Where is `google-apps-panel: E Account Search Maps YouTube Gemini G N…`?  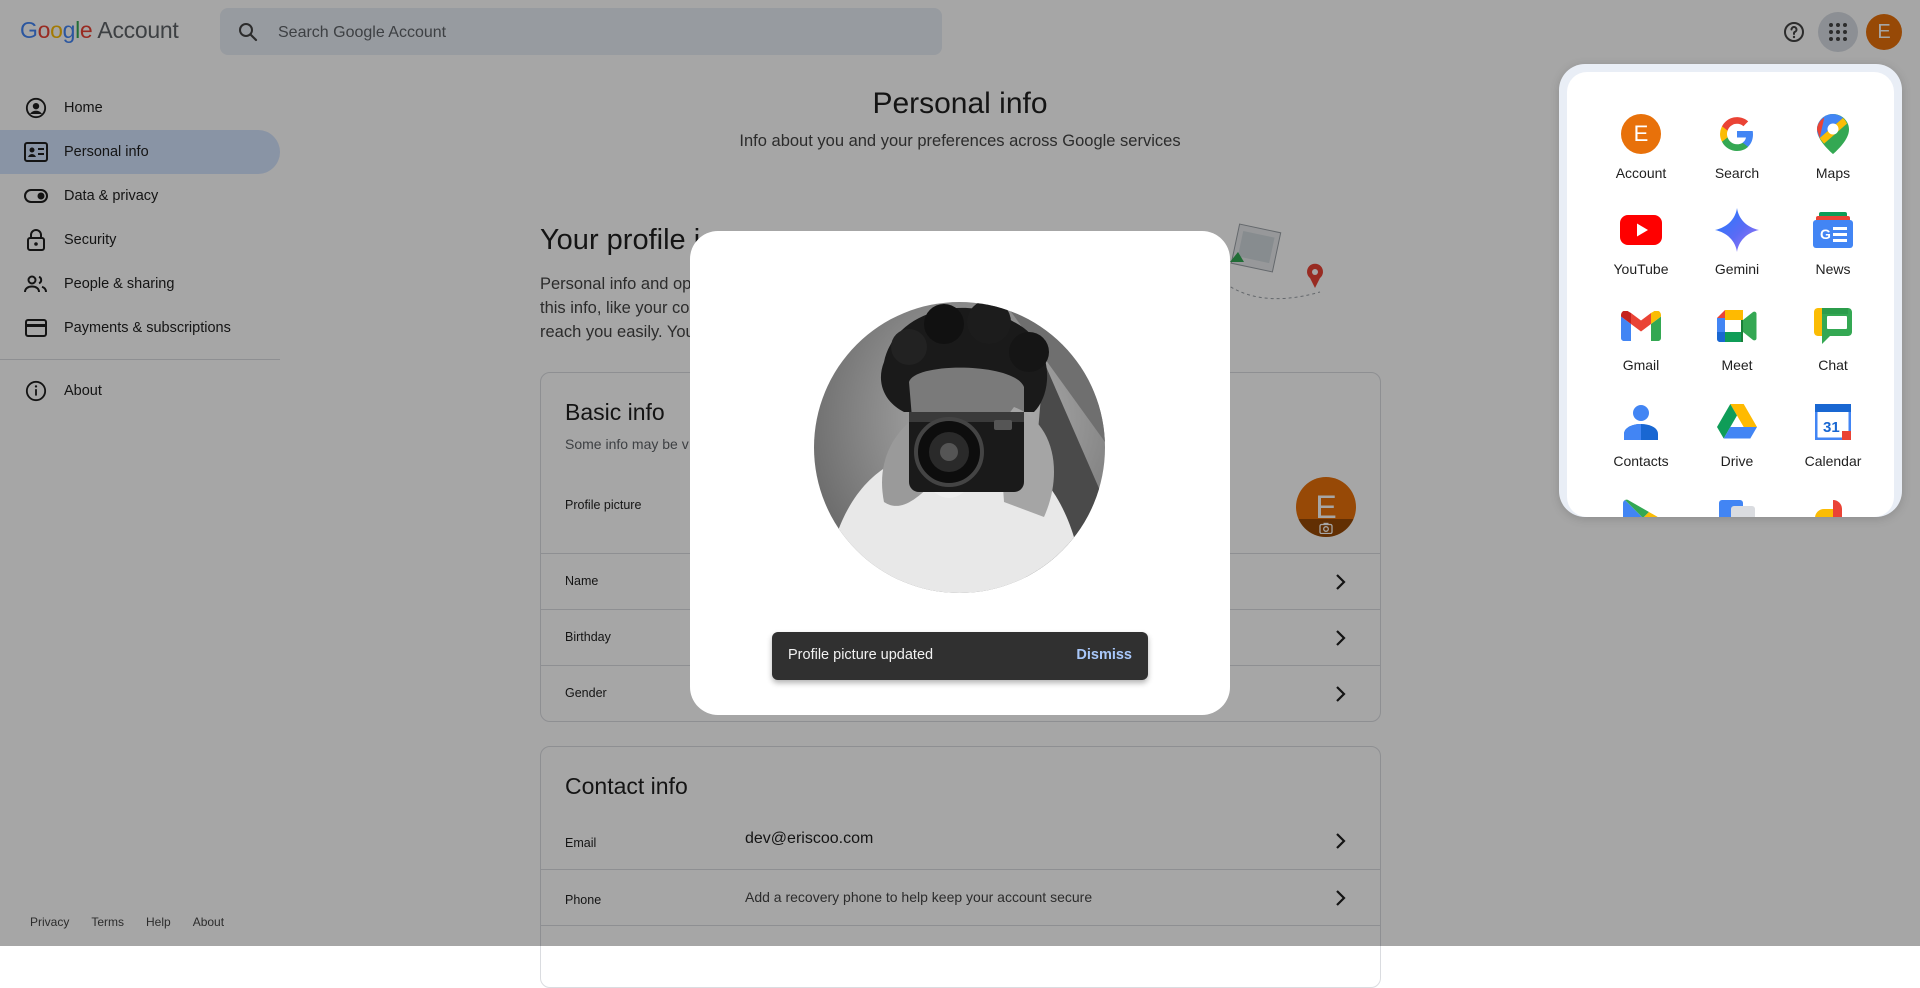 google-apps-panel: E Account Search Maps YouTube Gemini G N… is located at coordinates (1730, 290).